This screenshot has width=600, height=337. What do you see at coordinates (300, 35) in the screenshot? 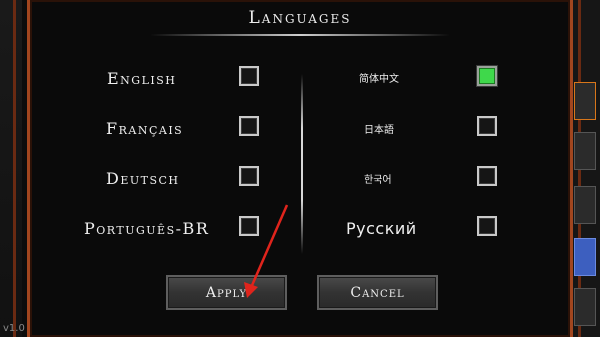
I see `title-underline` at bounding box center [300, 35].